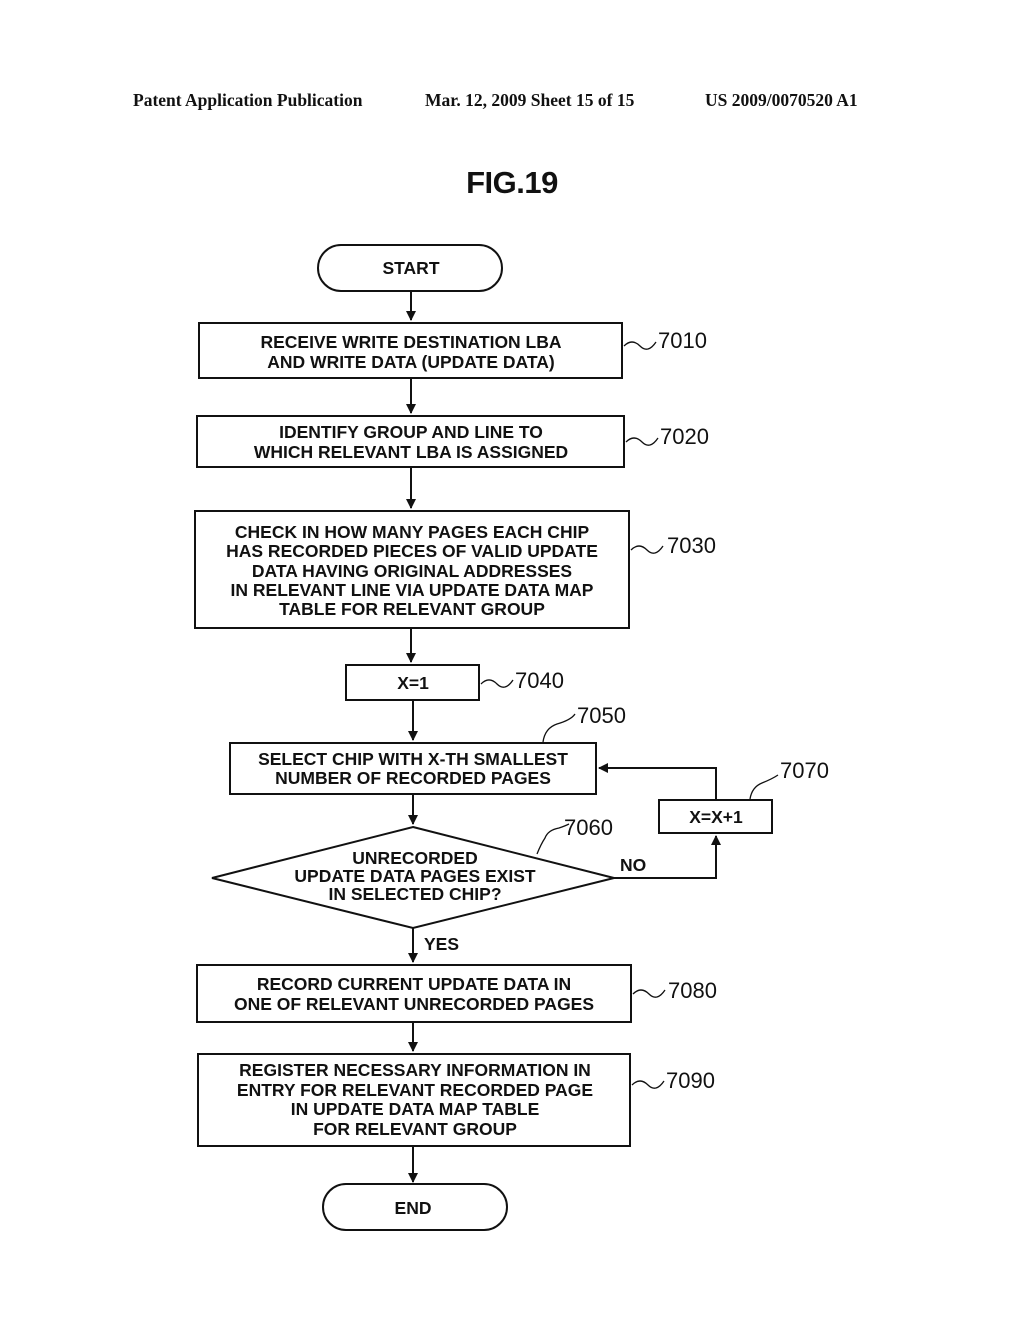  I want to click on ref-7070: 7070, so click(804, 770).